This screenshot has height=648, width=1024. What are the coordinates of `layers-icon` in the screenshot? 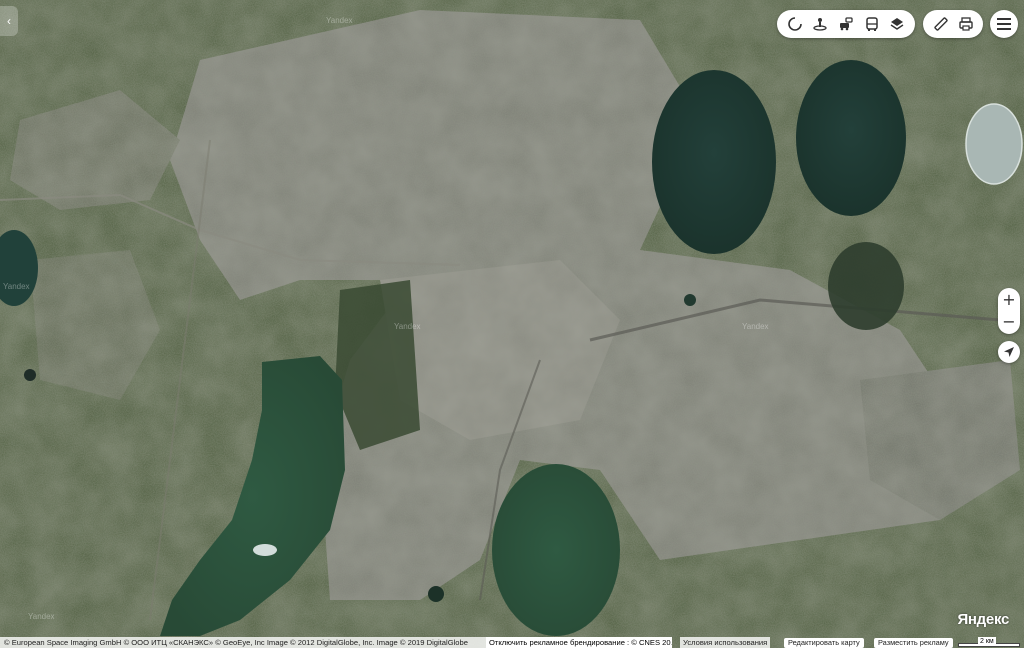 It's located at (897, 24).